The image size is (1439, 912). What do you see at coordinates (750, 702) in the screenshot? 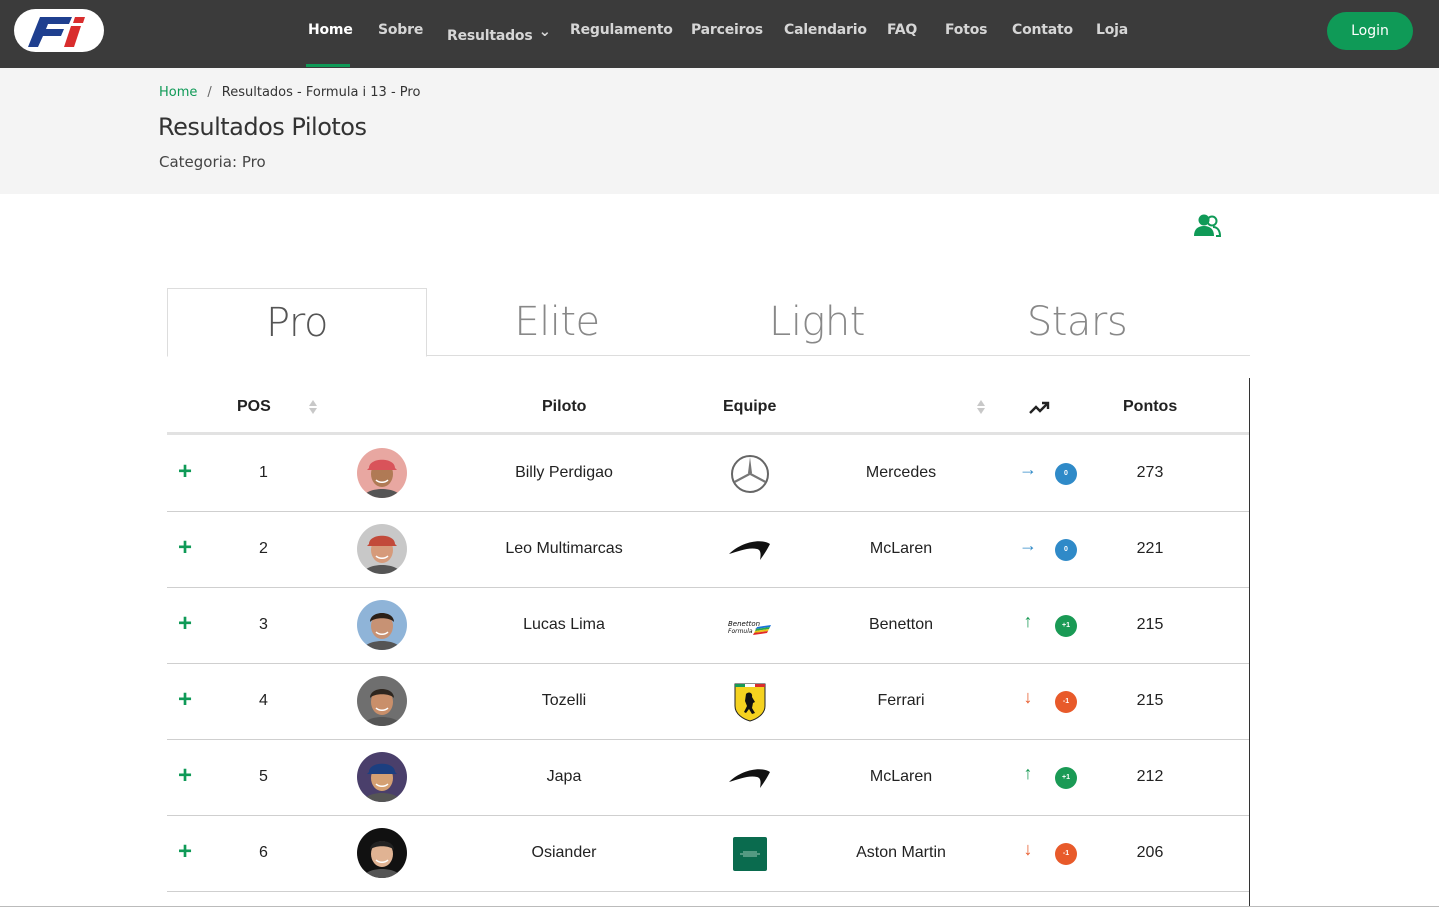
I see `ferrari-logo` at bounding box center [750, 702].